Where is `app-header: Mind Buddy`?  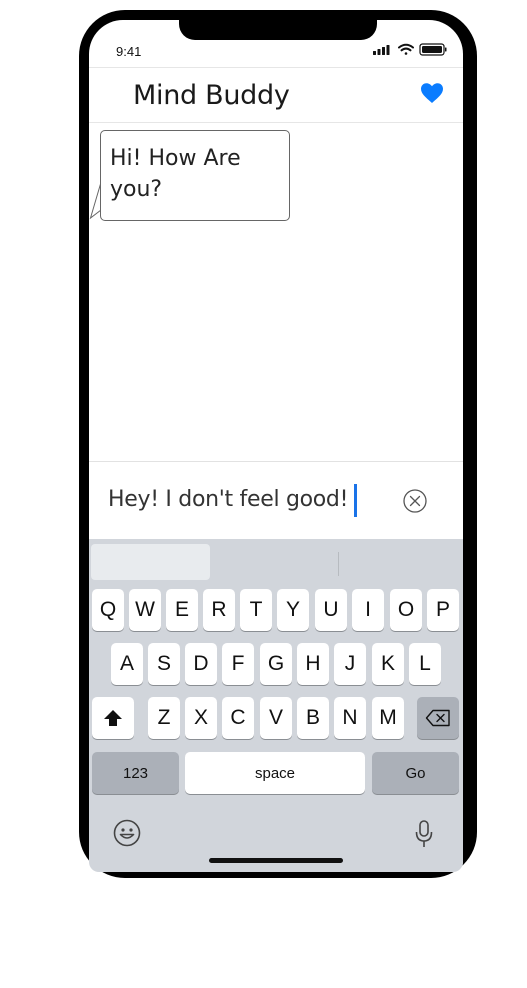 app-header: Mind Buddy is located at coordinates (276, 95).